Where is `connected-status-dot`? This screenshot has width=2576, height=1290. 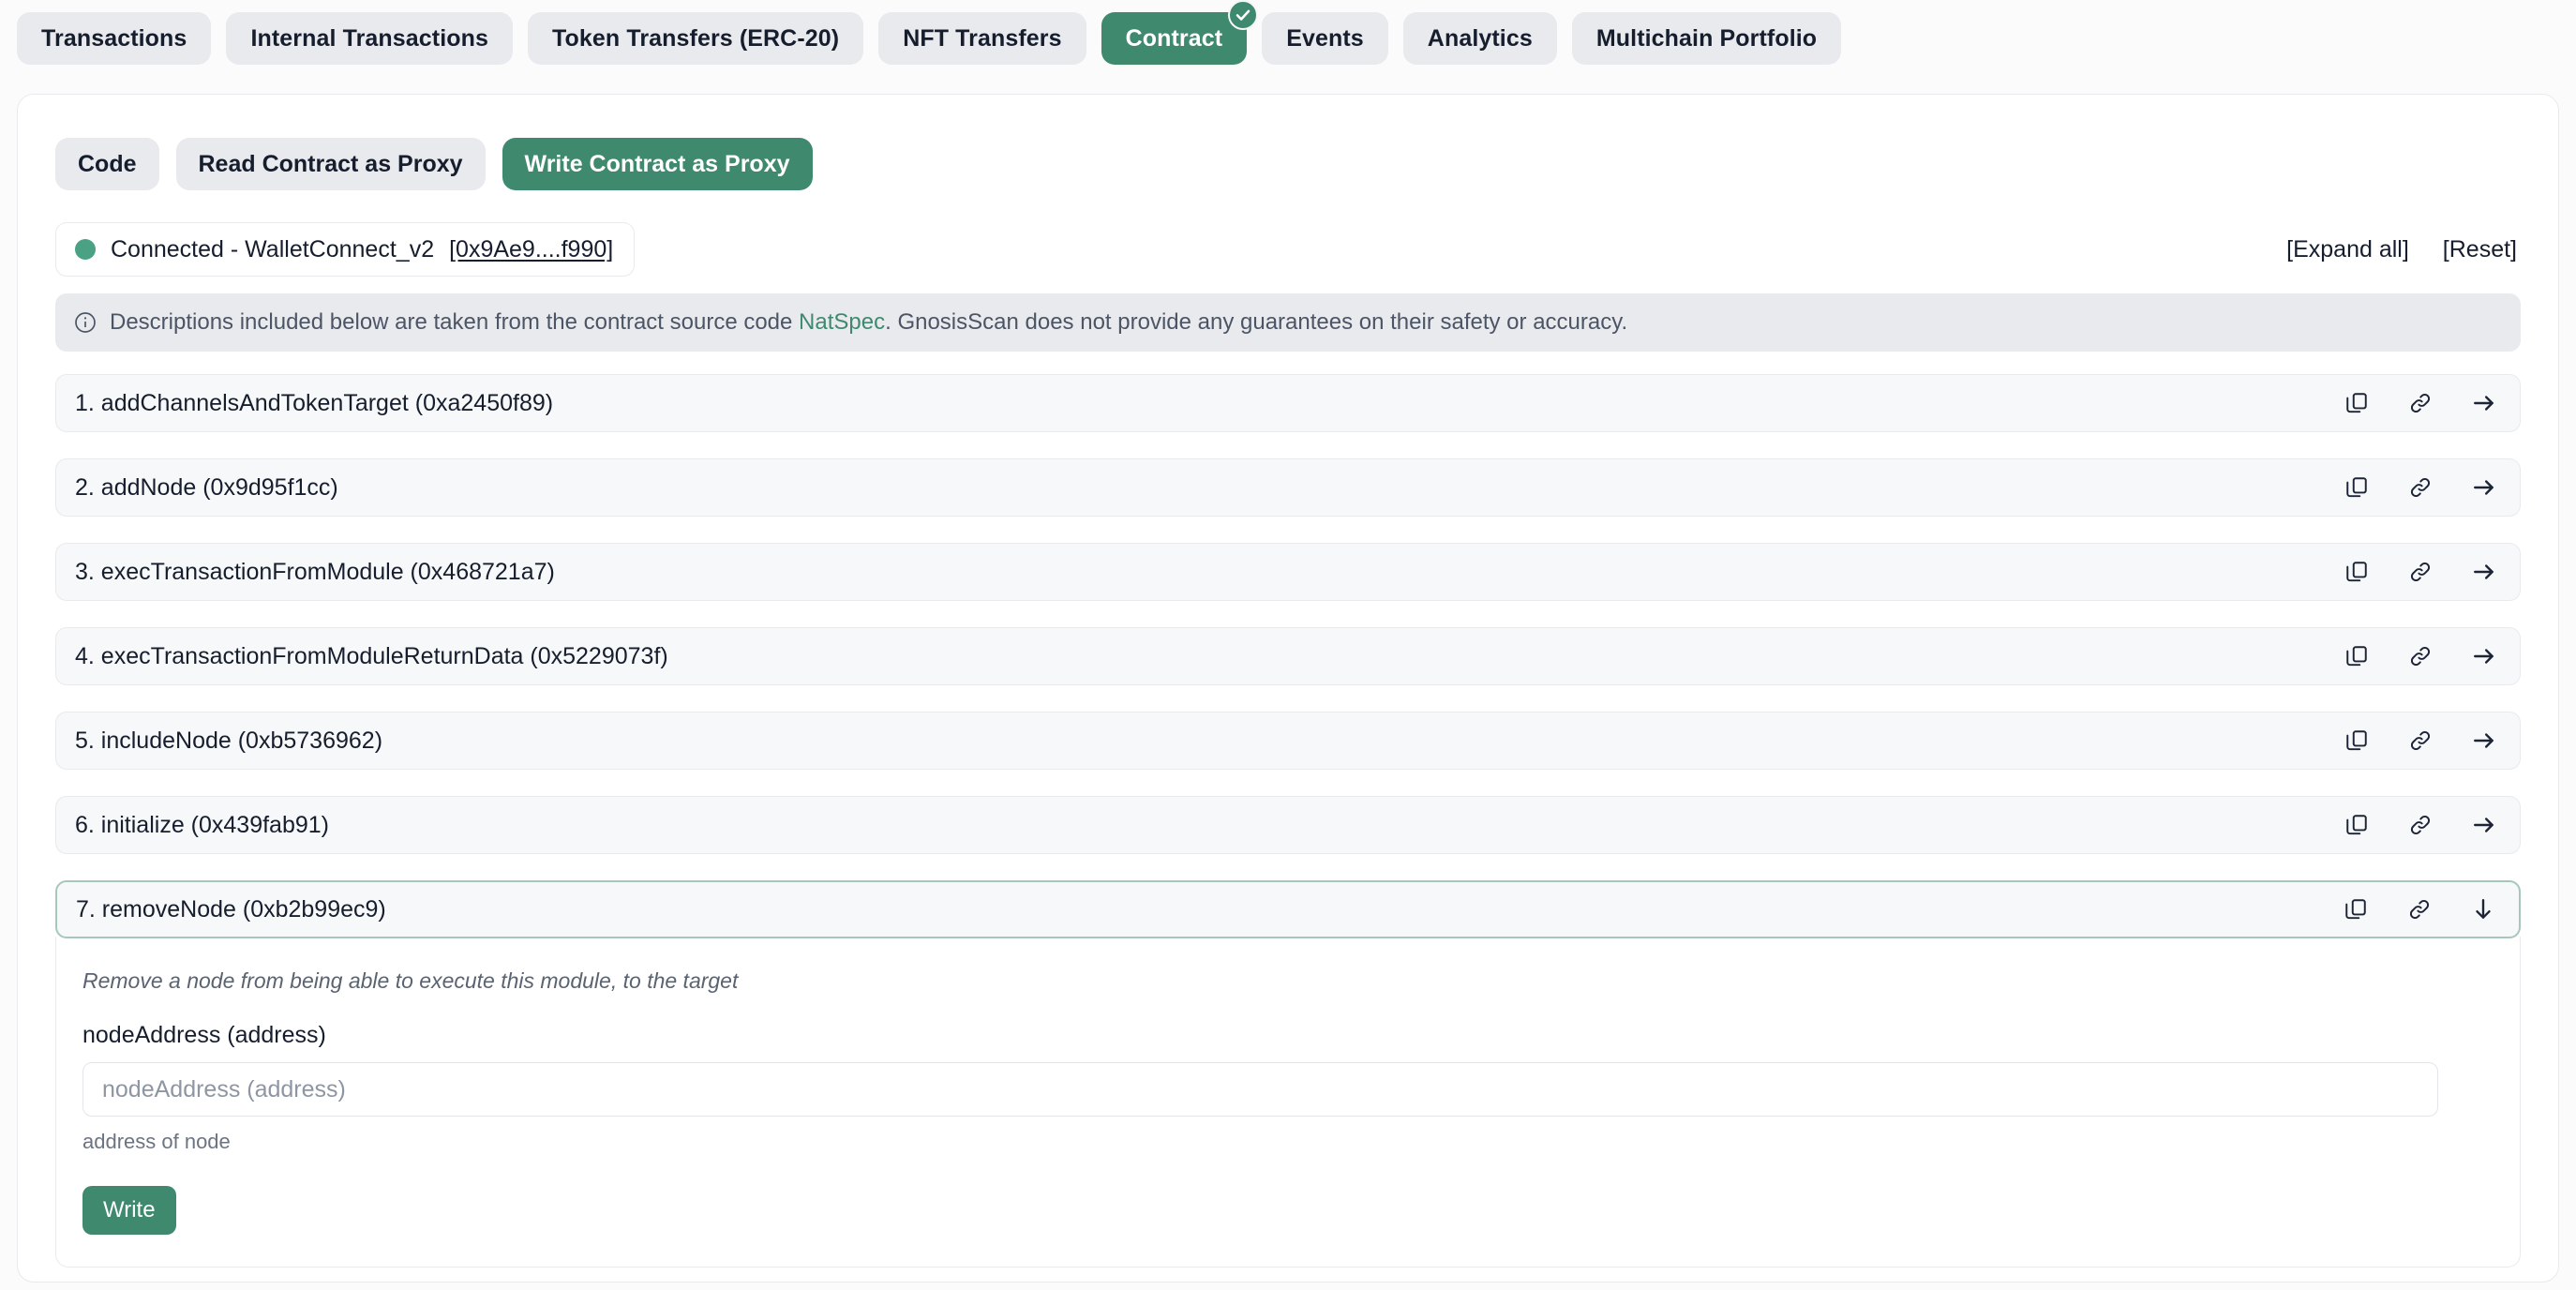 connected-status-dot is located at coordinates (85, 249).